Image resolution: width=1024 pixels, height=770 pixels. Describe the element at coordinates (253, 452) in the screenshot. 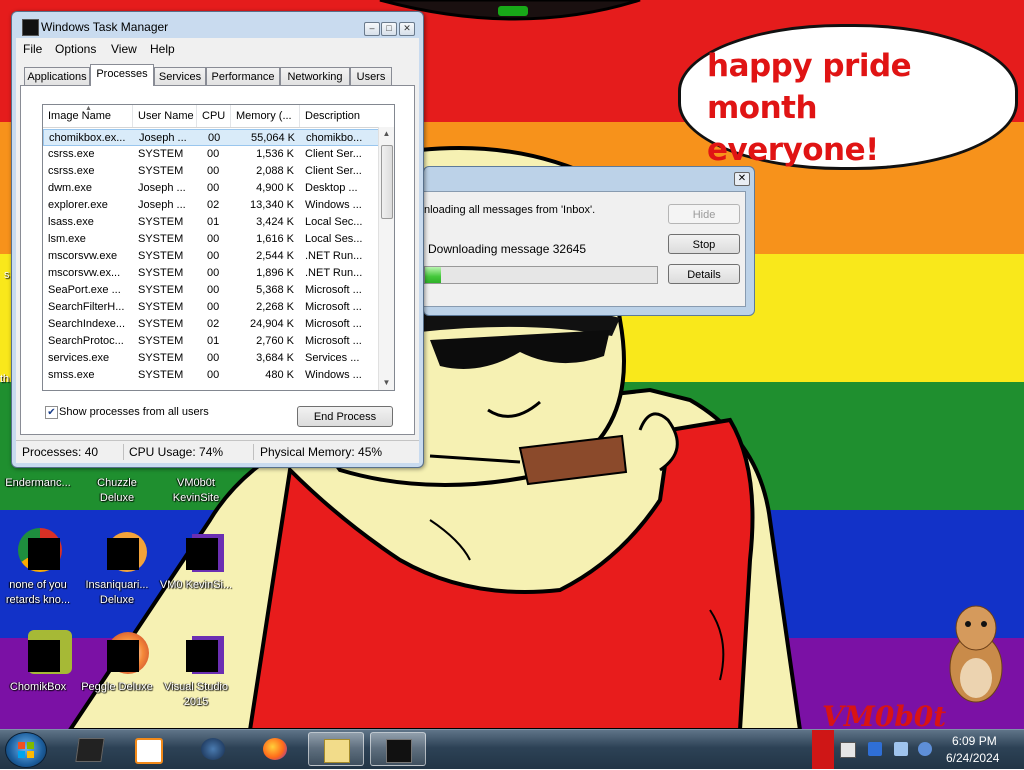

I see `status-separator` at that location.